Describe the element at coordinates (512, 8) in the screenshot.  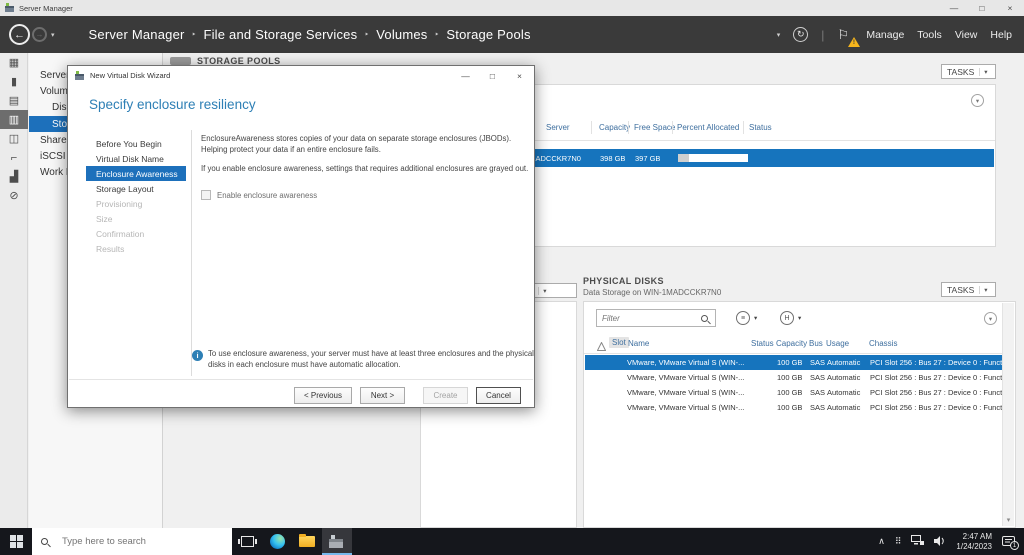
I see `window-titlebar: Server Manager — □ ×` at that location.